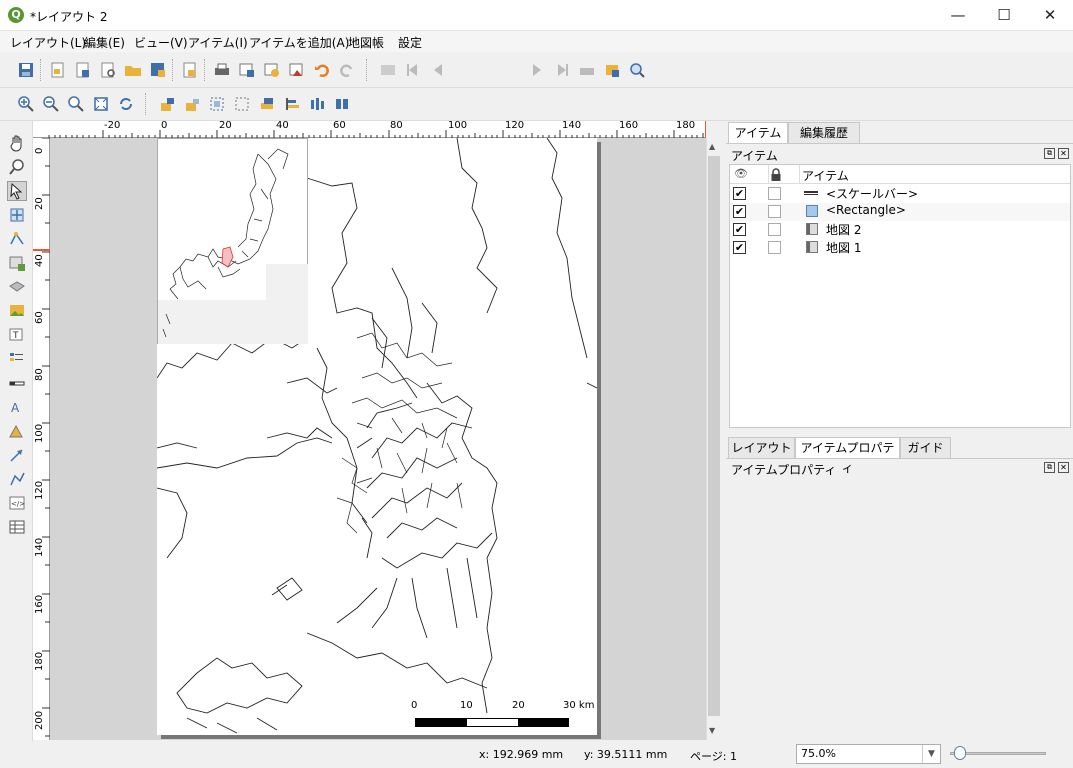 This screenshot has height=768, width=1073. Describe the element at coordinates (900, 194) in the screenshot. I see `item-row: ✔ <スケールバー>` at that location.